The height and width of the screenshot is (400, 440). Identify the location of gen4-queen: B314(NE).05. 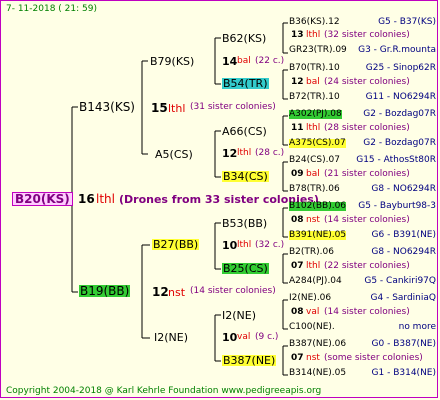
(318, 373).